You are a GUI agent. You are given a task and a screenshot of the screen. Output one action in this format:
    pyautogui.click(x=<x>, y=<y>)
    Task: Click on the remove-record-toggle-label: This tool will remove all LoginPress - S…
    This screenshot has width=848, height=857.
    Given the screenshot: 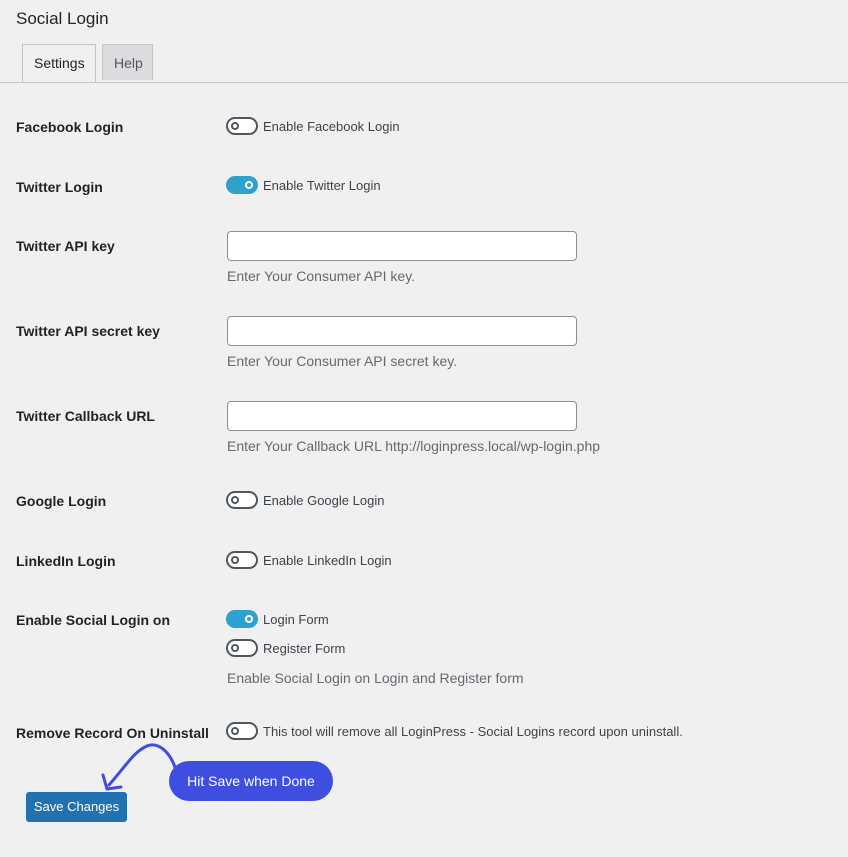 What is the action you would take?
    pyautogui.click(x=473, y=731)
    